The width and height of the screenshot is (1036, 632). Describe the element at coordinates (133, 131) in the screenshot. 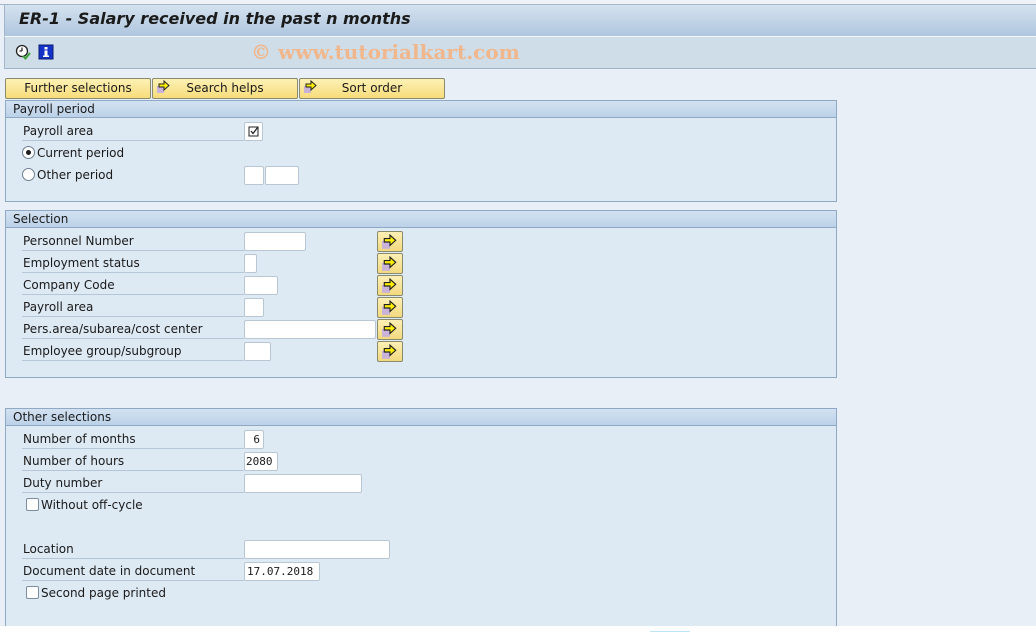

I see `payroll-area-label: Payroll area` at that location.